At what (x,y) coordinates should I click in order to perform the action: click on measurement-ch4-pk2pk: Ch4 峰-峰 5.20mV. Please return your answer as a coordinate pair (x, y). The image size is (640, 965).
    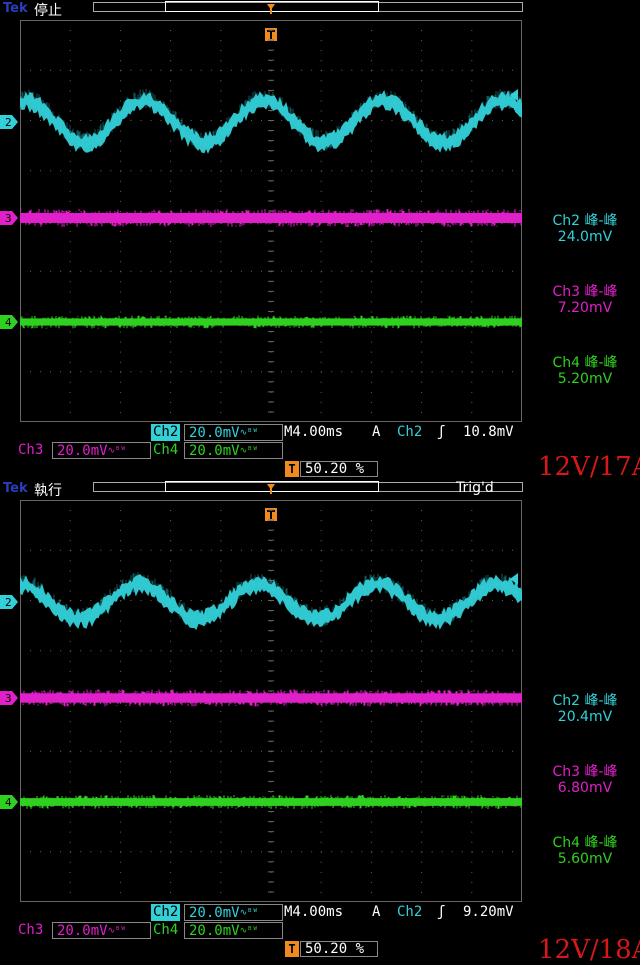
    Looking at the image, I should click on (585, 371).